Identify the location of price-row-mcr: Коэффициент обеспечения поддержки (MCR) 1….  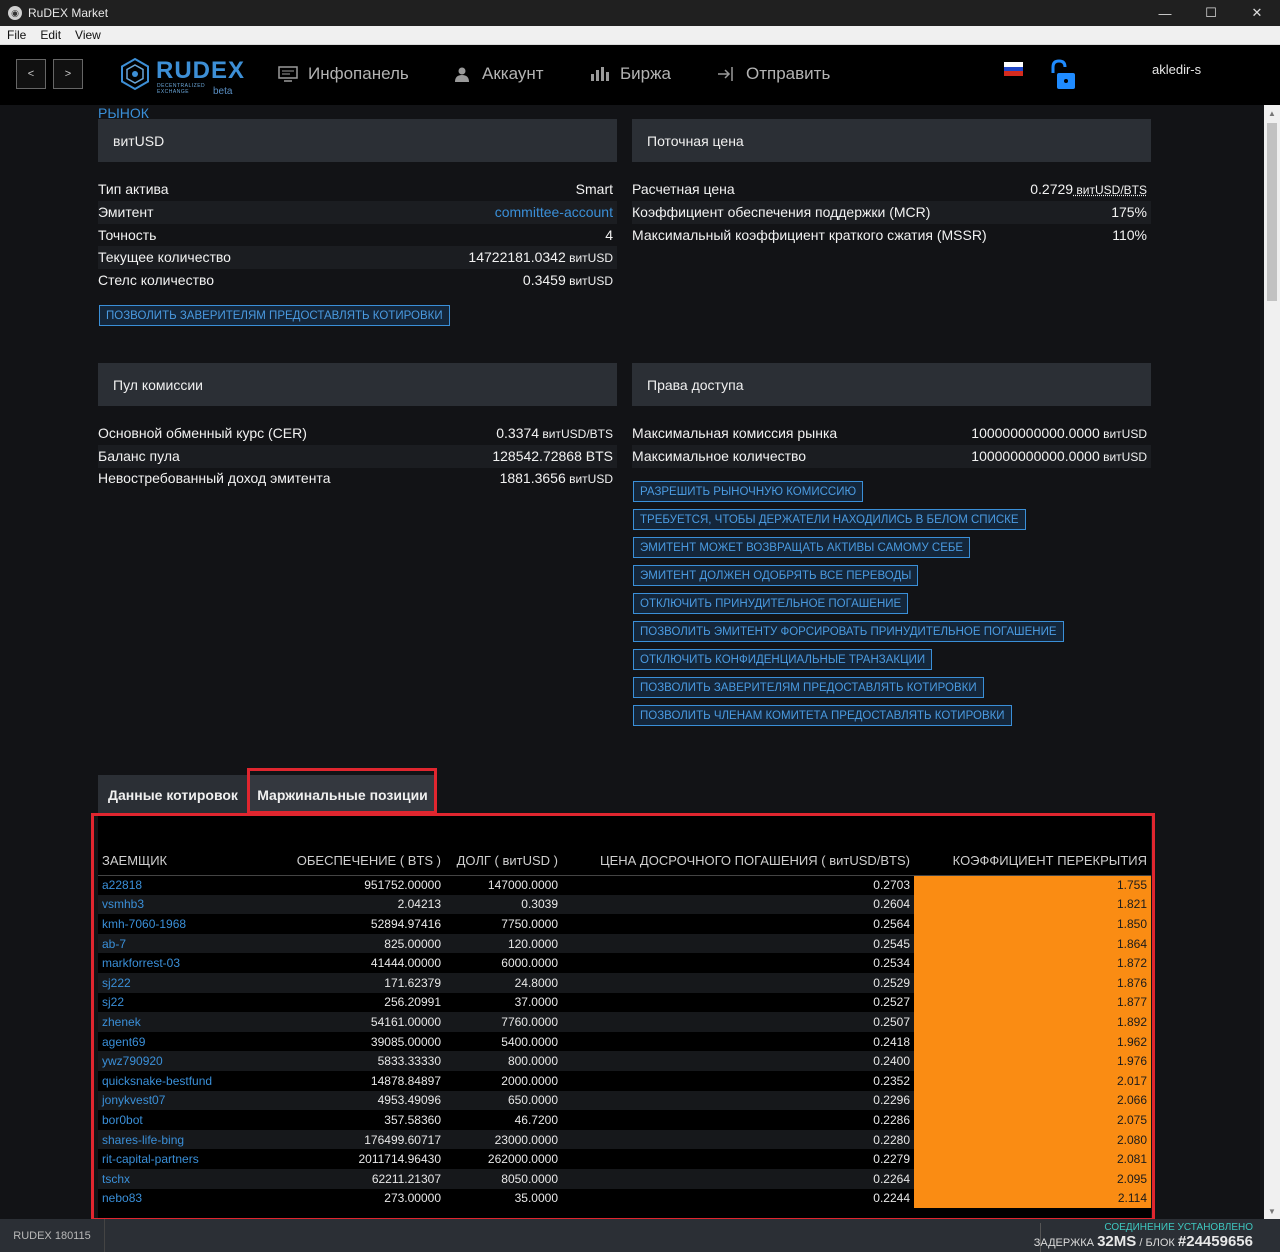
(891, 212).